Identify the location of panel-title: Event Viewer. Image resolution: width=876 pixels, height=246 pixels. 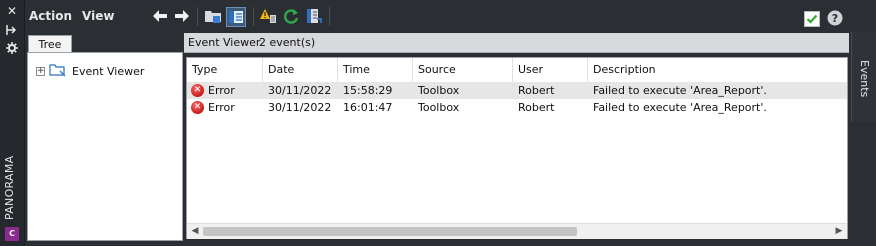
(224, 42).